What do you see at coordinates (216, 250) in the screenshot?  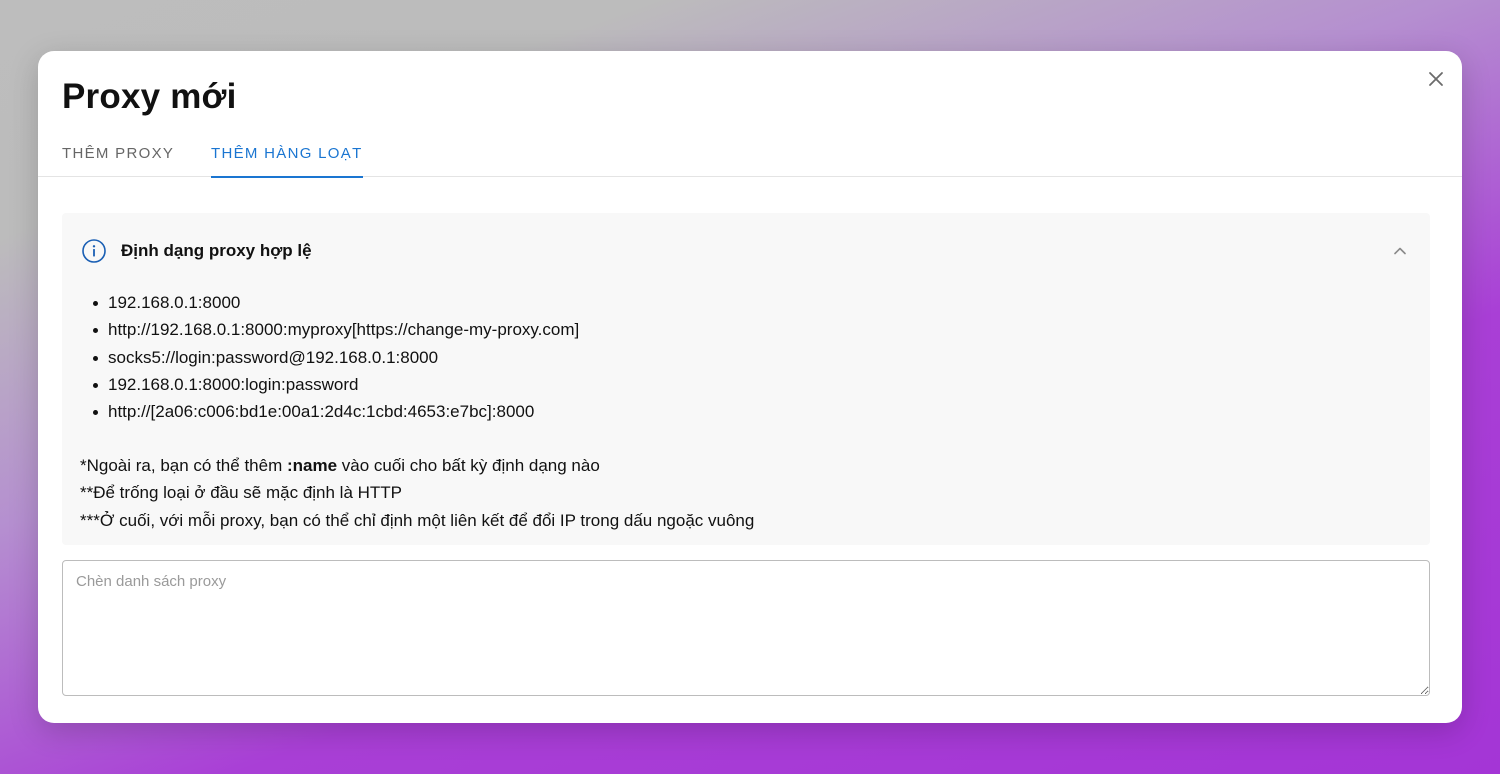 I see `panel-title: Định dạng proxy hợp lệ` at bounding box center [216, 250].